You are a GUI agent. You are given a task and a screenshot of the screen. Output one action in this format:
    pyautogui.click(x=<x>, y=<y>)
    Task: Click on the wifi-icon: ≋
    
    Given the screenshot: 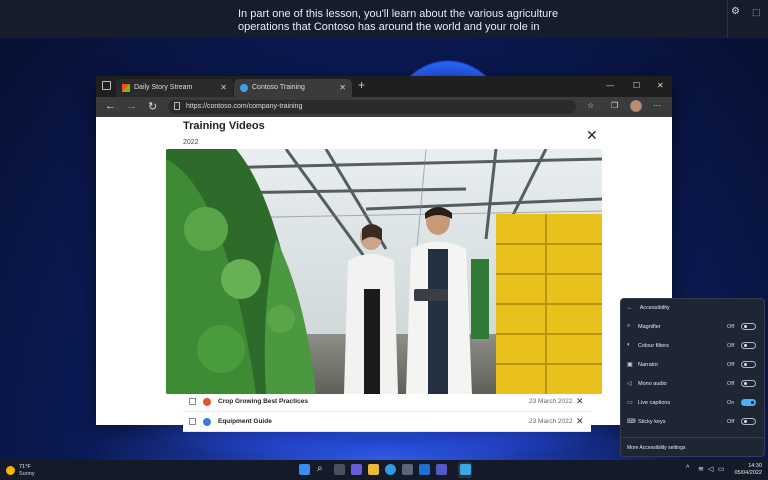 What is the action you would take?
    pyautogui.click(x=701, y=469)
    